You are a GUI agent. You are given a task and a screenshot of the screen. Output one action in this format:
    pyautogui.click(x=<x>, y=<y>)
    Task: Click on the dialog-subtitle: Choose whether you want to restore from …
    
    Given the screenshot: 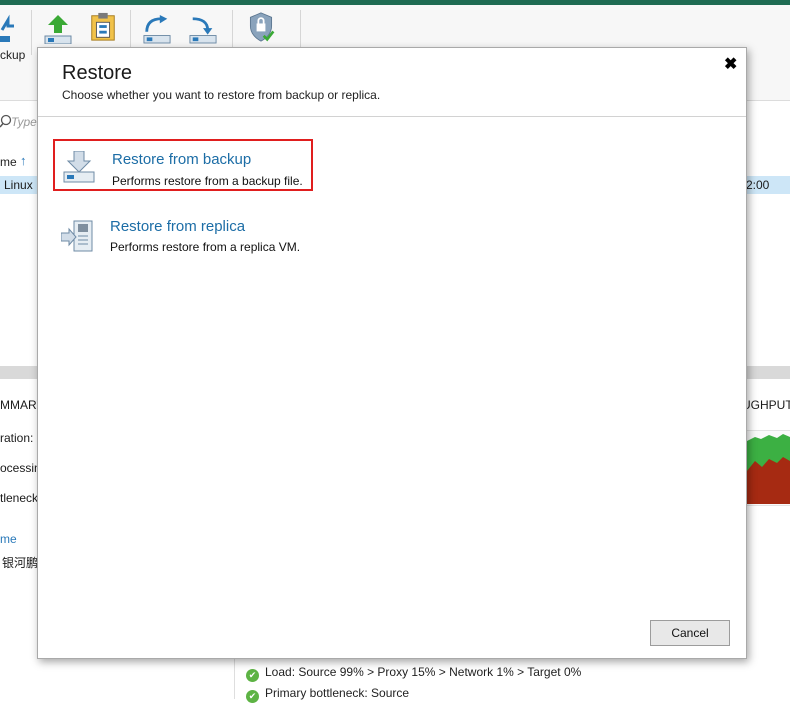 What is the action you would take?
    pyautogui.click(x=221, y=95)
    